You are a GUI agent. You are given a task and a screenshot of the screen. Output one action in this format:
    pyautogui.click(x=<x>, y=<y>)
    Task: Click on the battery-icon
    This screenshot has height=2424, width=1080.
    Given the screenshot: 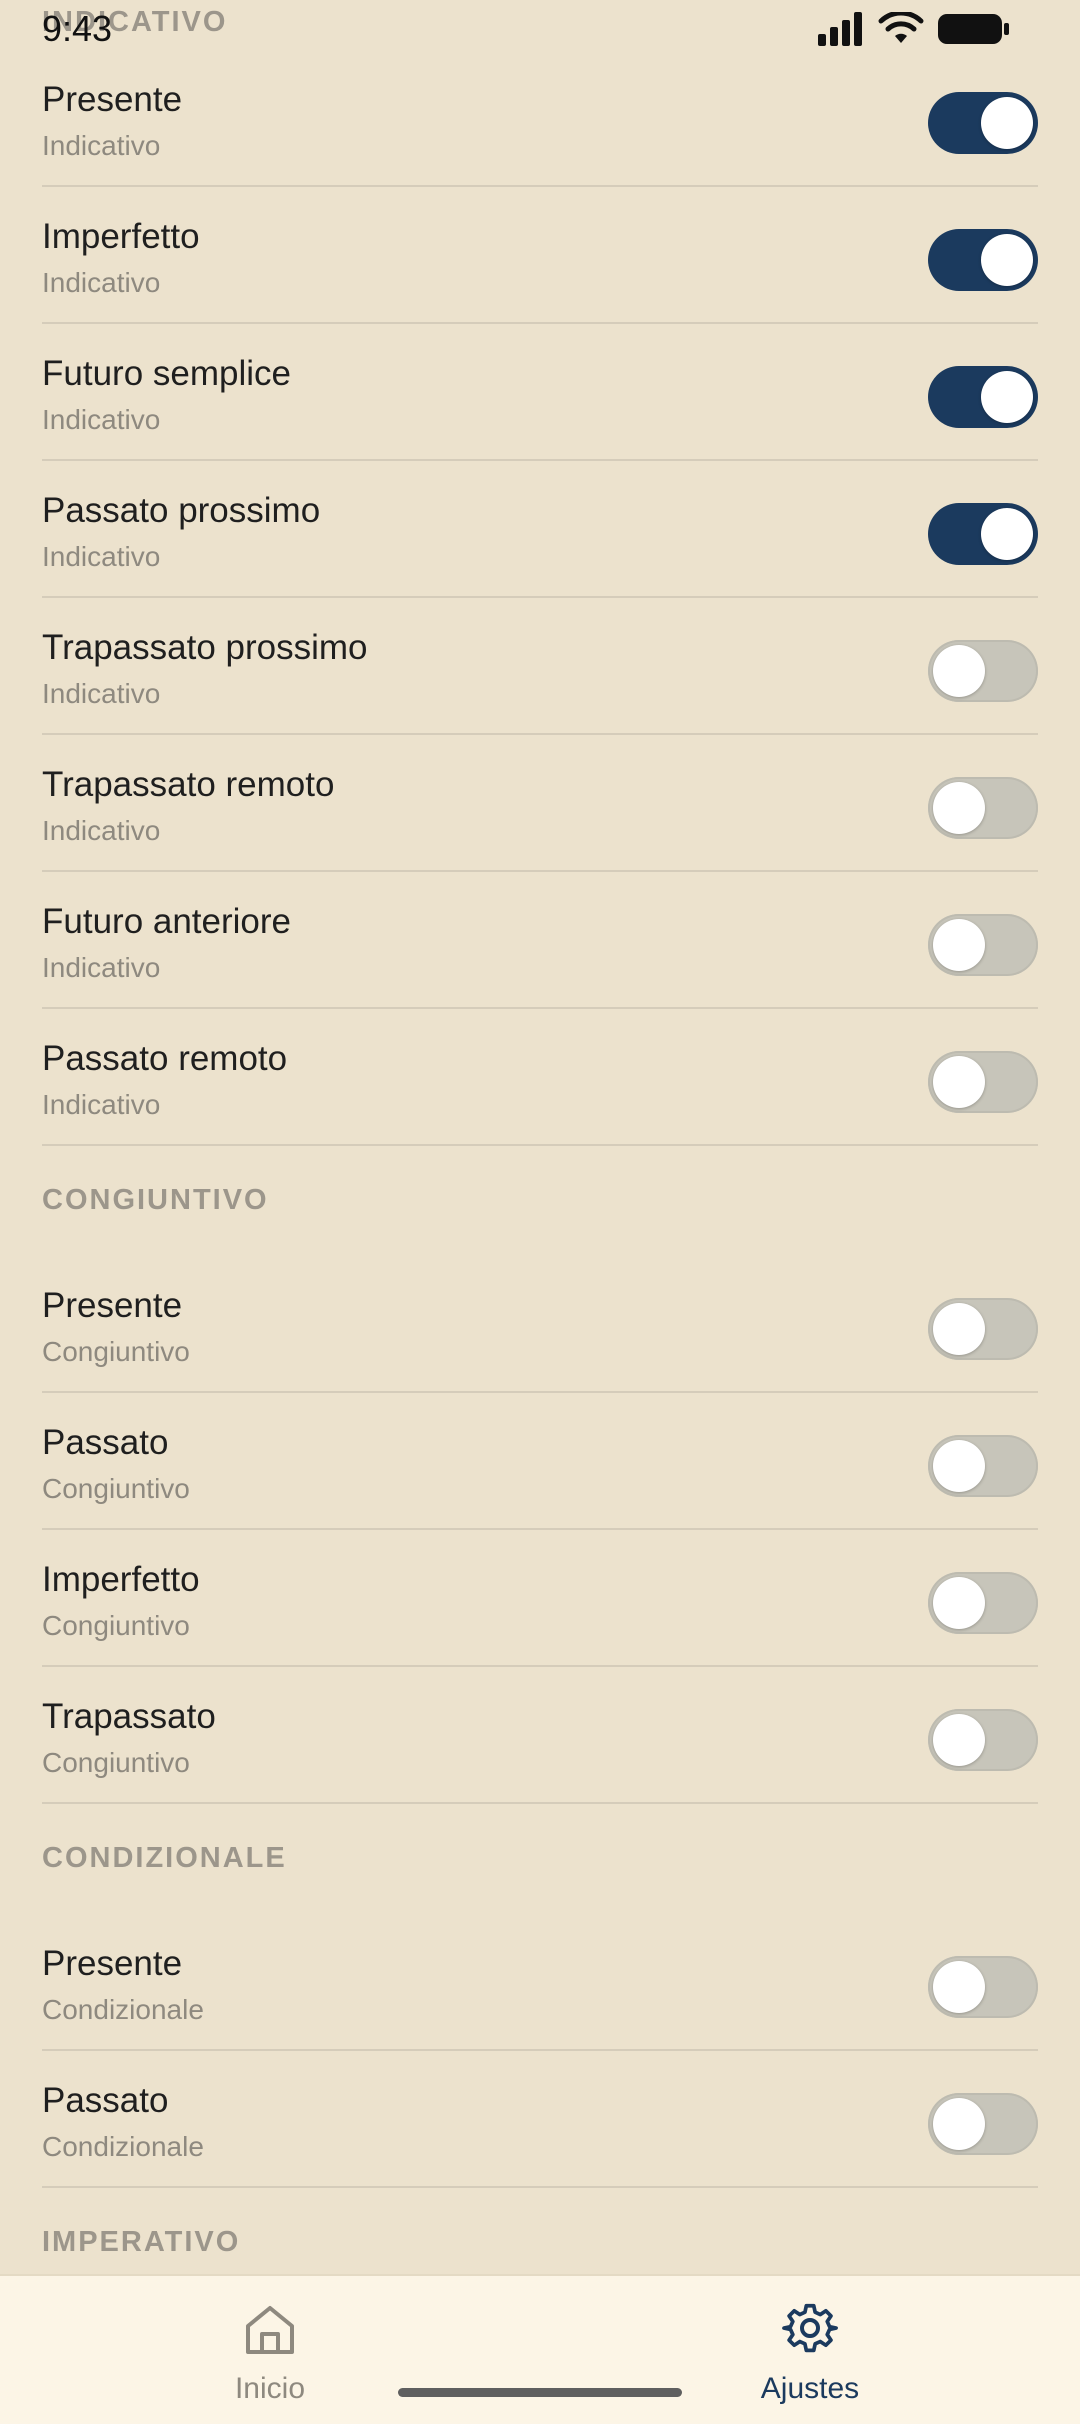 What is the action you would take?
    pyautogui.click(x=974, y=29)
    